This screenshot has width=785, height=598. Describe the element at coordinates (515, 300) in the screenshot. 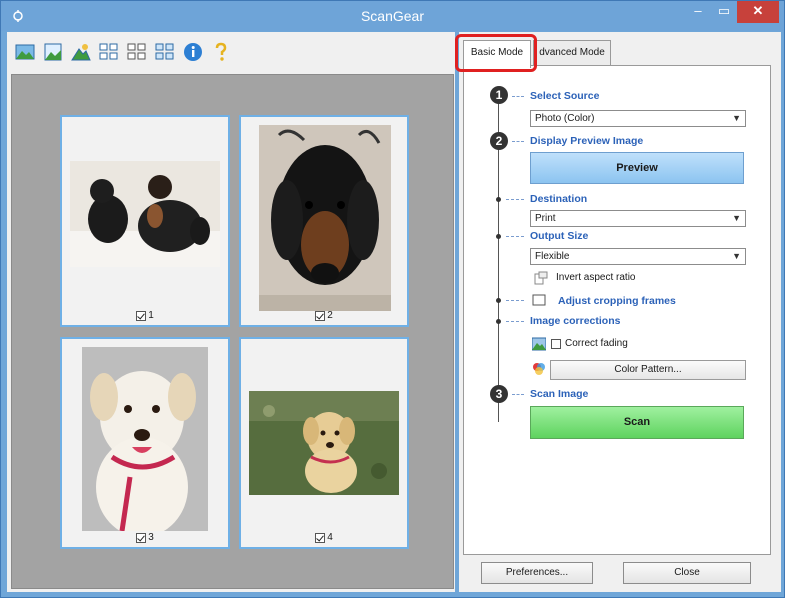

I see `cropping-dash` at that location.